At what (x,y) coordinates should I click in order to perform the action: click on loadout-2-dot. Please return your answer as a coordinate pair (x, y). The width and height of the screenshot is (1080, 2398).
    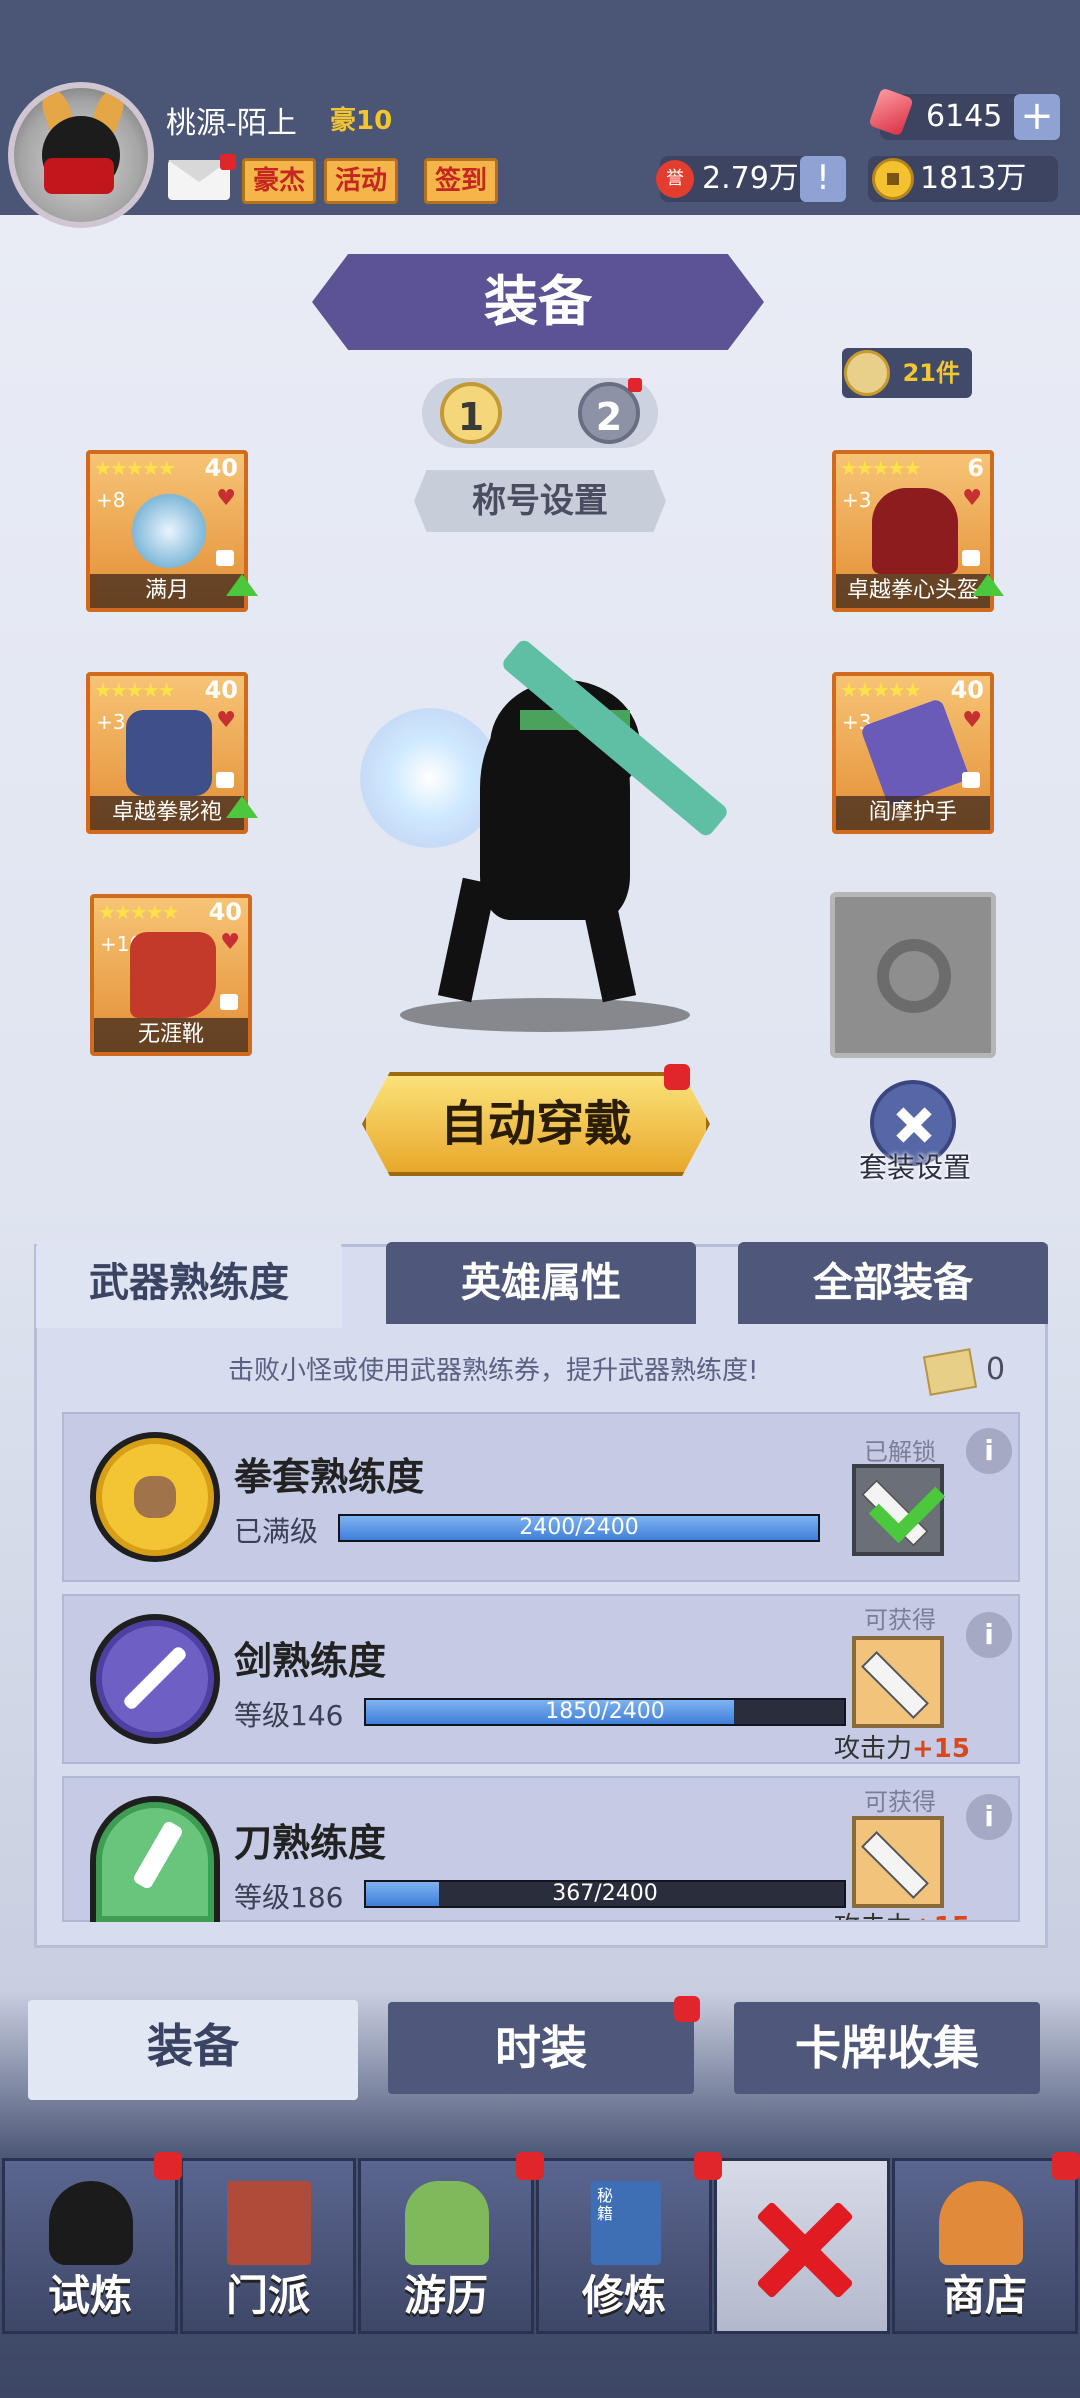
    Looking at the image, I should click on (635, 385).